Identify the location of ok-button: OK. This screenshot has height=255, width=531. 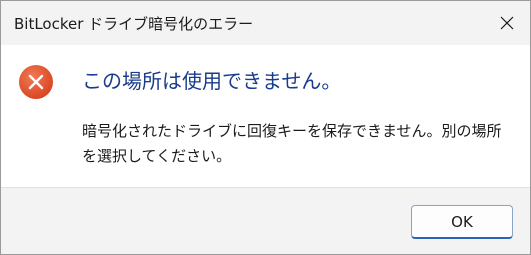
(462, 222).